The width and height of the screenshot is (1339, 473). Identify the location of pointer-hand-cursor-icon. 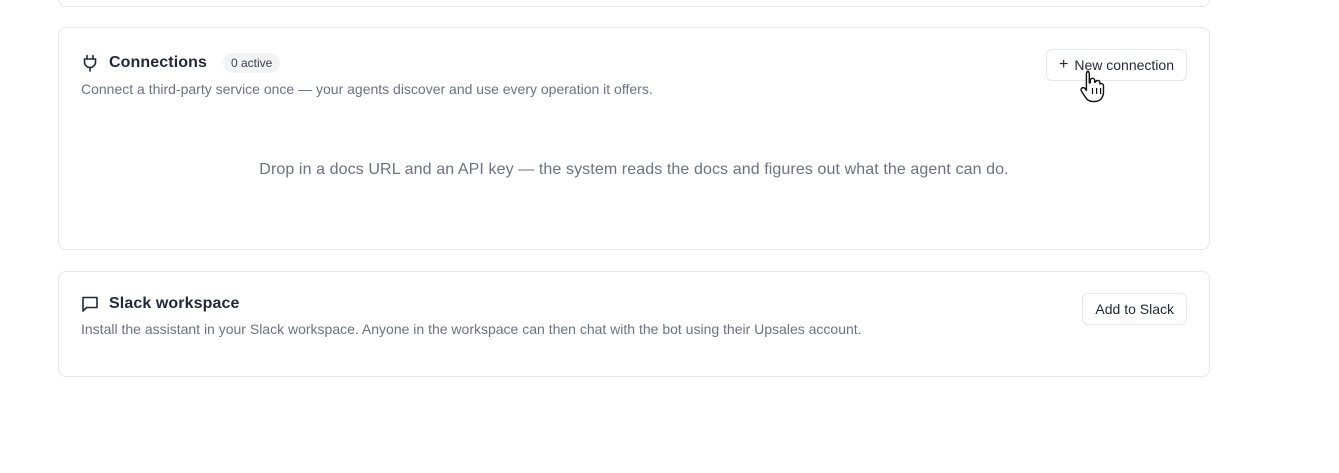
(1092, 87).